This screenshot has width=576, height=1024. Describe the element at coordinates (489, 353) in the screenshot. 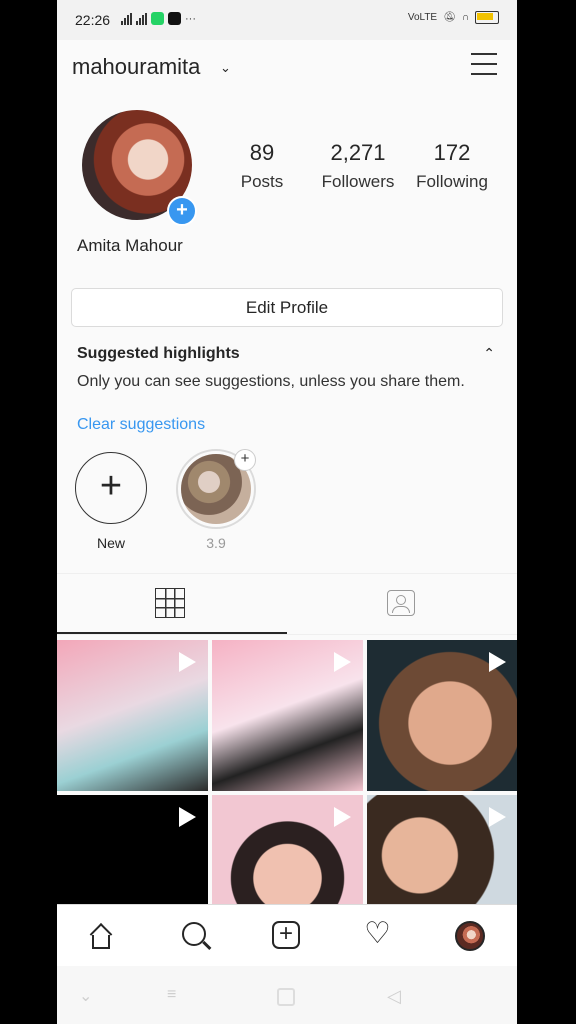

I see `chevron-up-icon: ⌃` at that location.